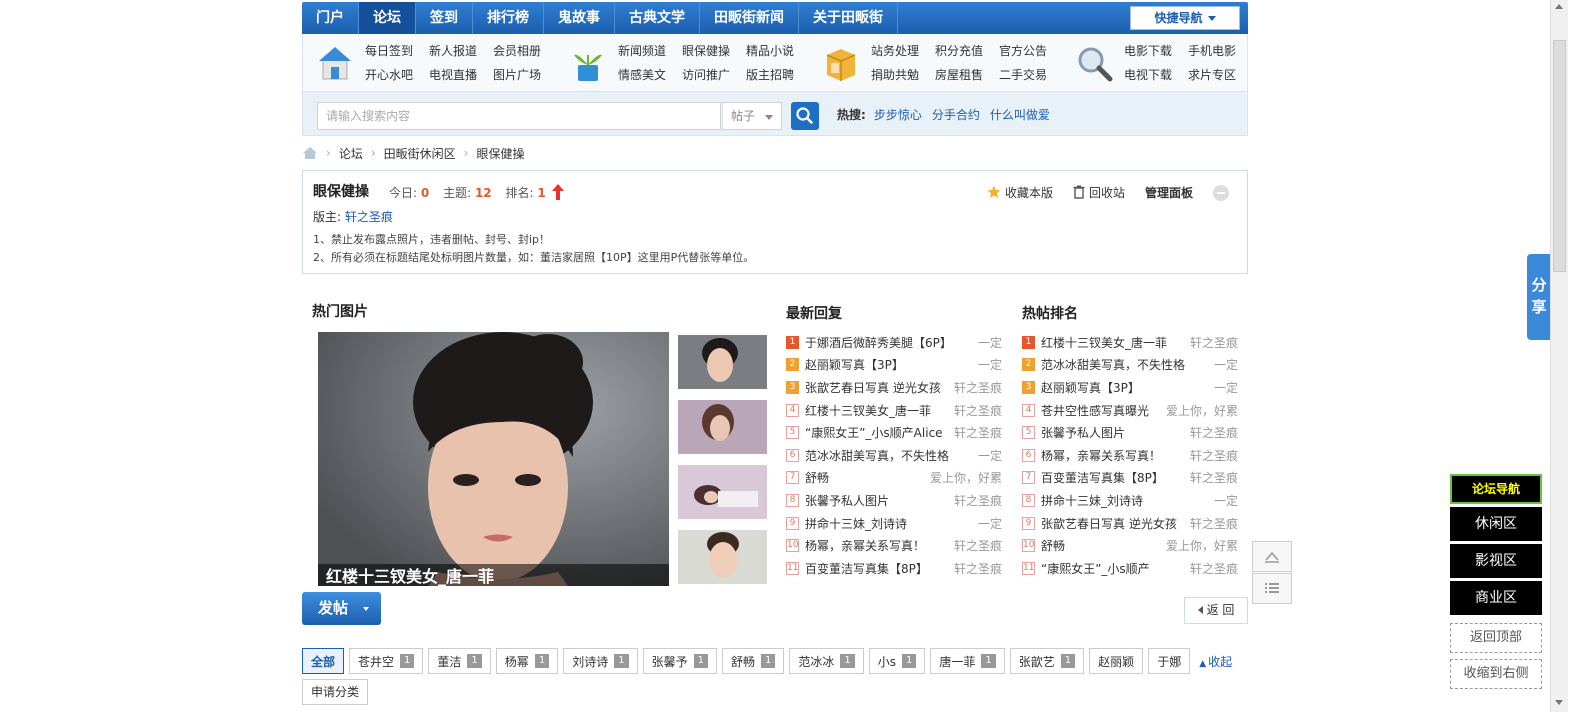 The height and width of the screenshot is (712, 1590). I want to click on list-item: 2 范冰冰甜美写真，不失性格 一定, so click(1130, 365).